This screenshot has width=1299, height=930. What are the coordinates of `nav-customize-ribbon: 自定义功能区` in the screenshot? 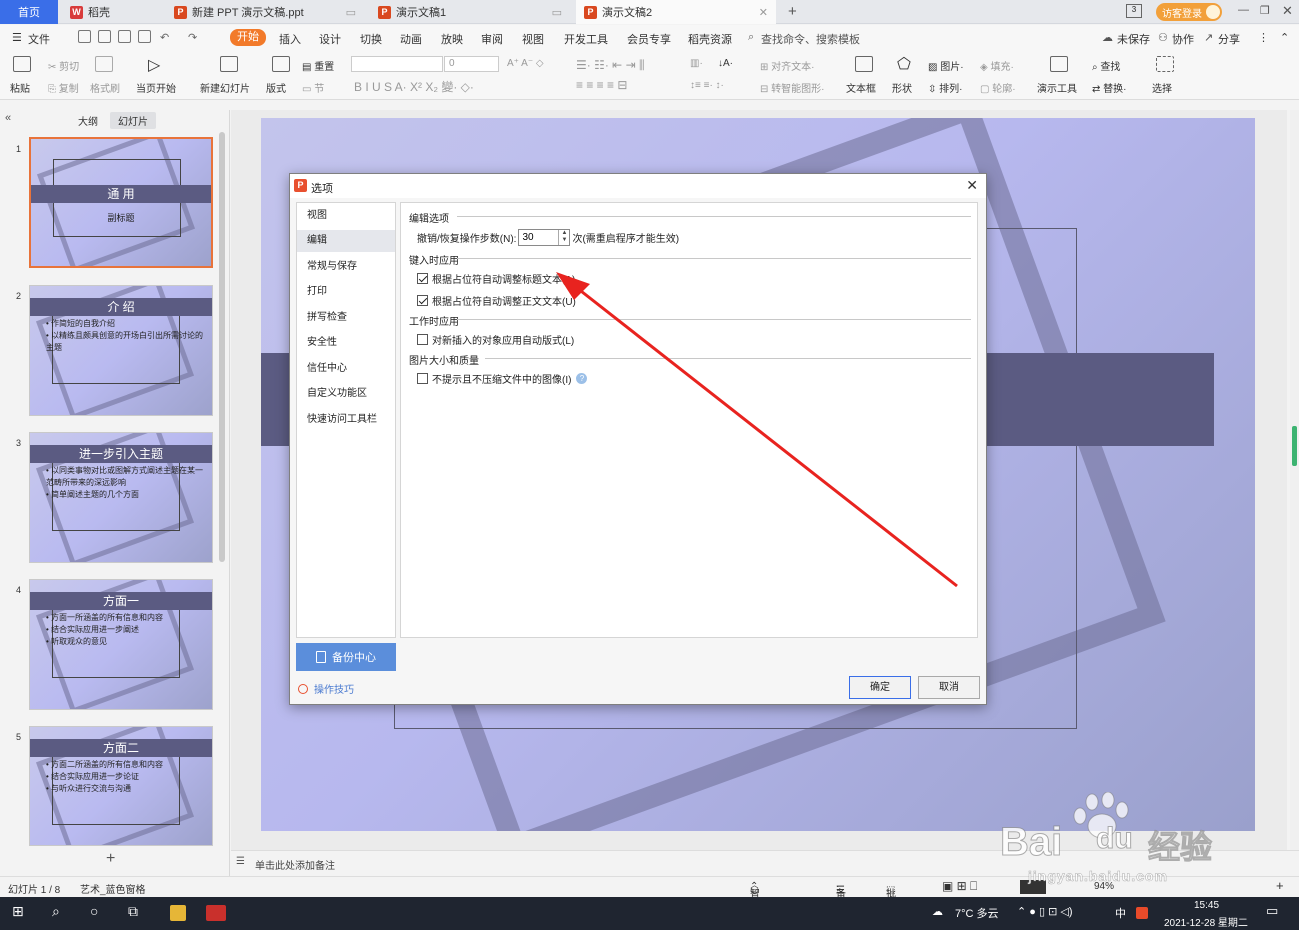 It's located at (346, 394).